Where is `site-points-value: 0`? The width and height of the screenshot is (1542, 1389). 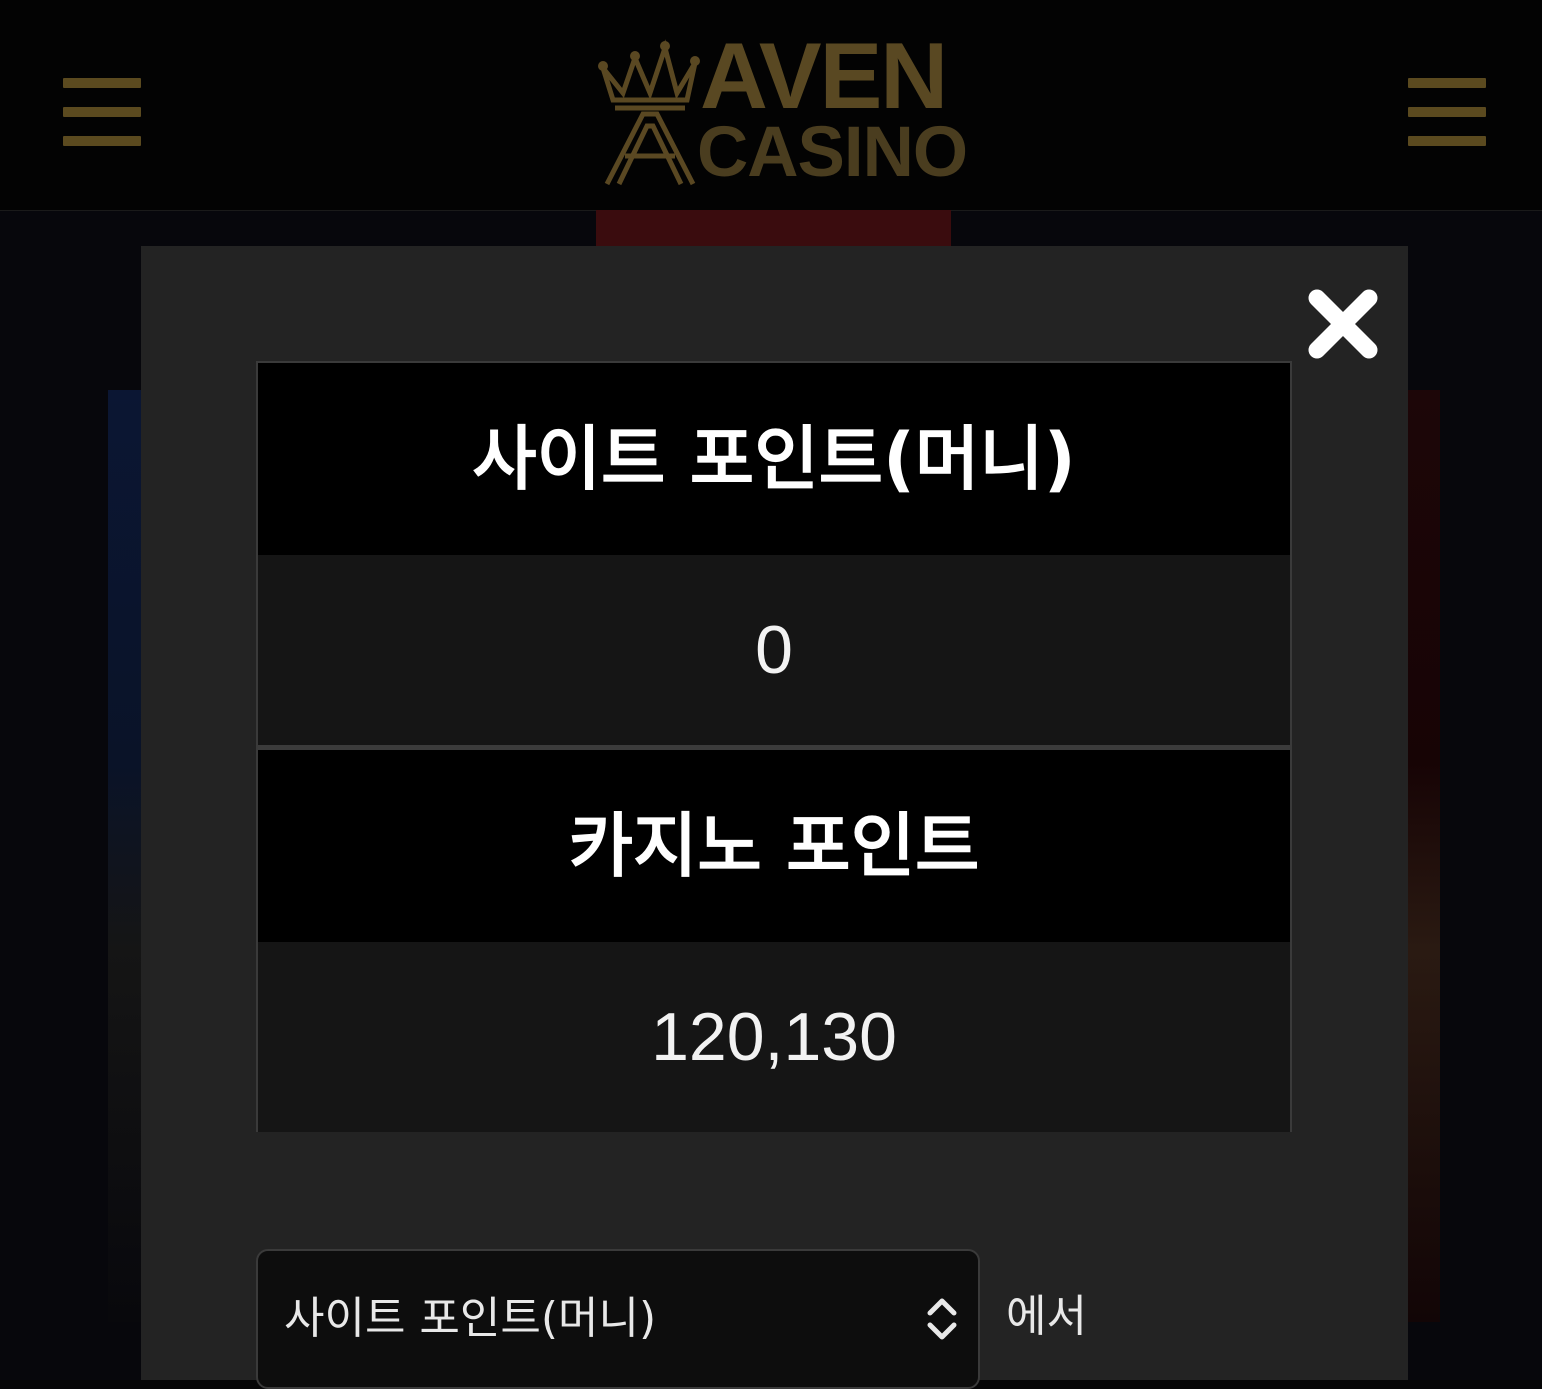
site-points-value: 0 is located at coordinates (774, 650).